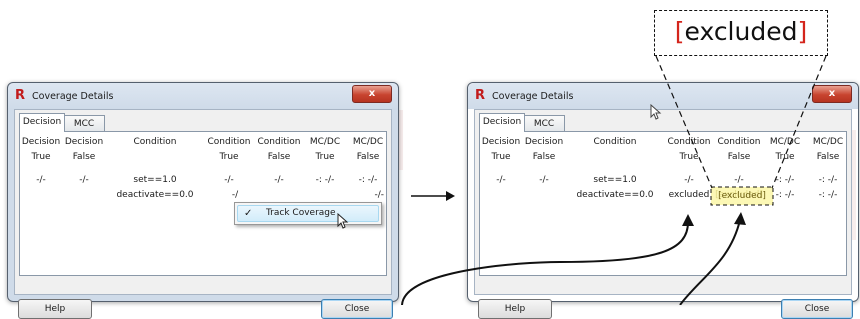 This screenshot has width=860, height=319. I want to click on context-menu: ✓ Track Coverage, so click(308, 213).